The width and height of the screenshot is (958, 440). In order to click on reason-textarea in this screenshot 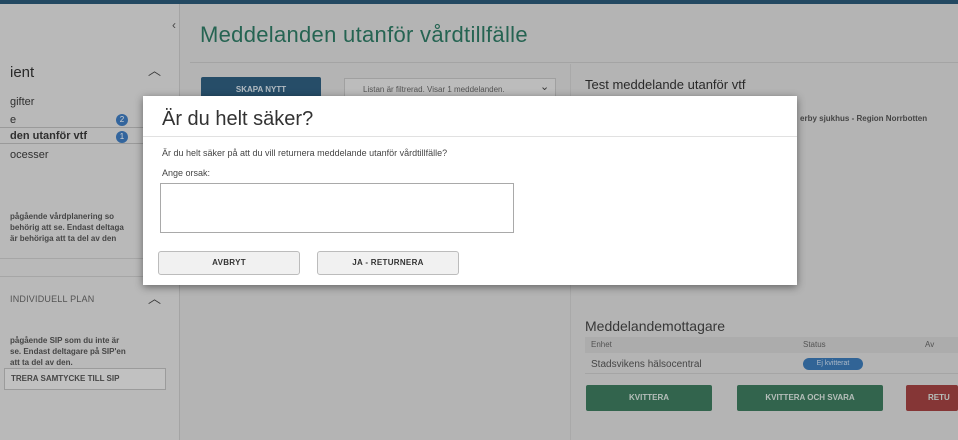, I will do `click(337, 208)`.